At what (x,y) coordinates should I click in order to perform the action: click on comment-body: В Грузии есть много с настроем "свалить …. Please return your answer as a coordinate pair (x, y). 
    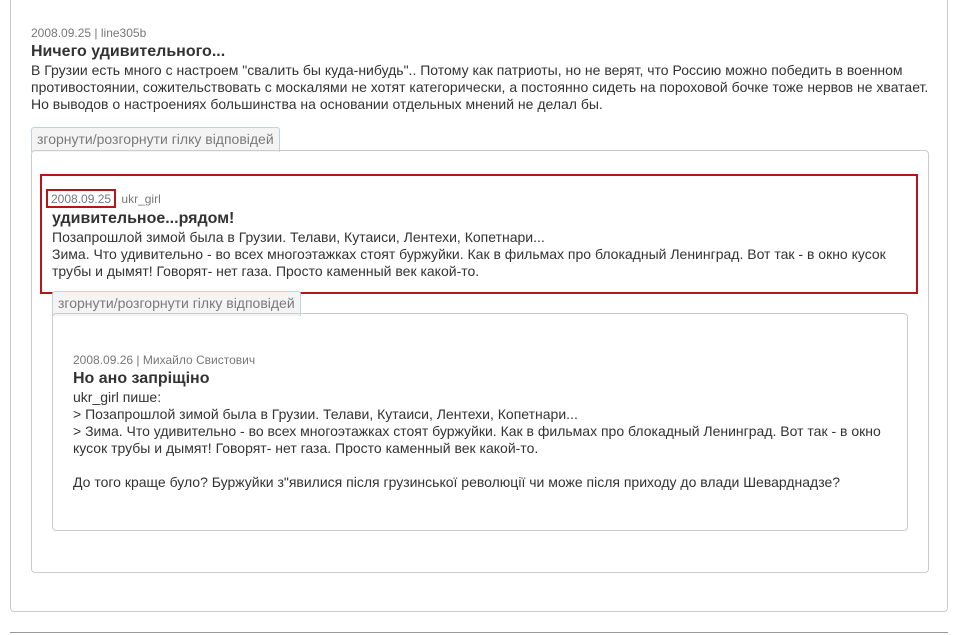
    Looking at the image, I should click on (480, 87).